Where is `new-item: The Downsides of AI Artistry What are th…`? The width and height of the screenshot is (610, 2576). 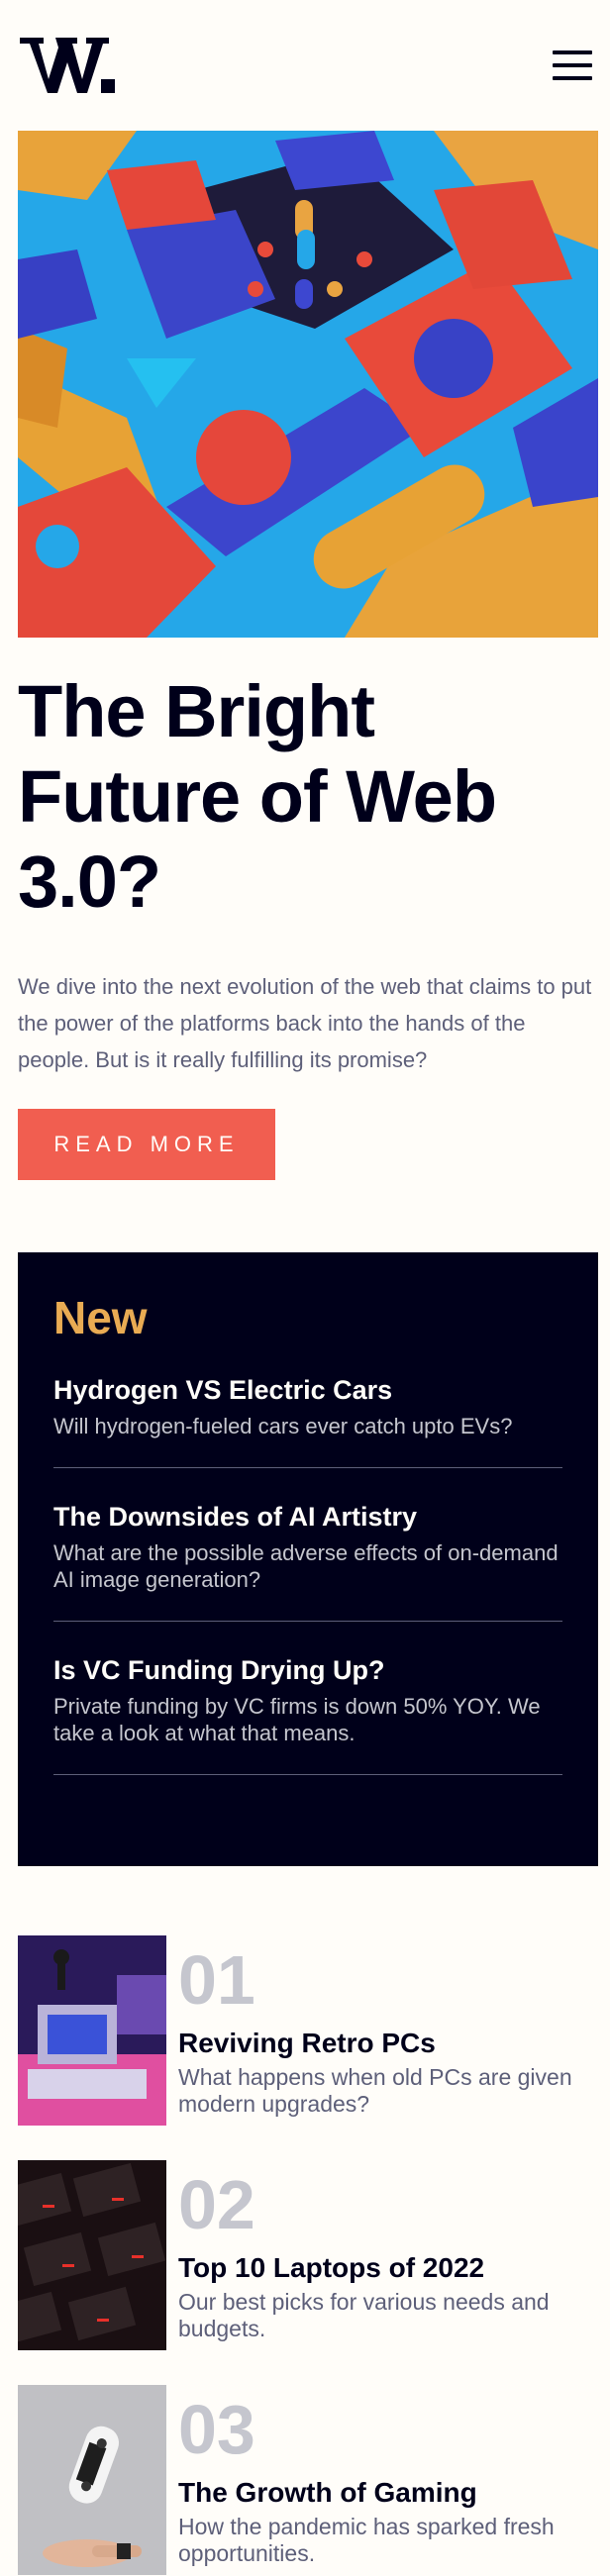 new-item: The Downsides of AI Artistry What are th… is located at coordinates (308, 1561).